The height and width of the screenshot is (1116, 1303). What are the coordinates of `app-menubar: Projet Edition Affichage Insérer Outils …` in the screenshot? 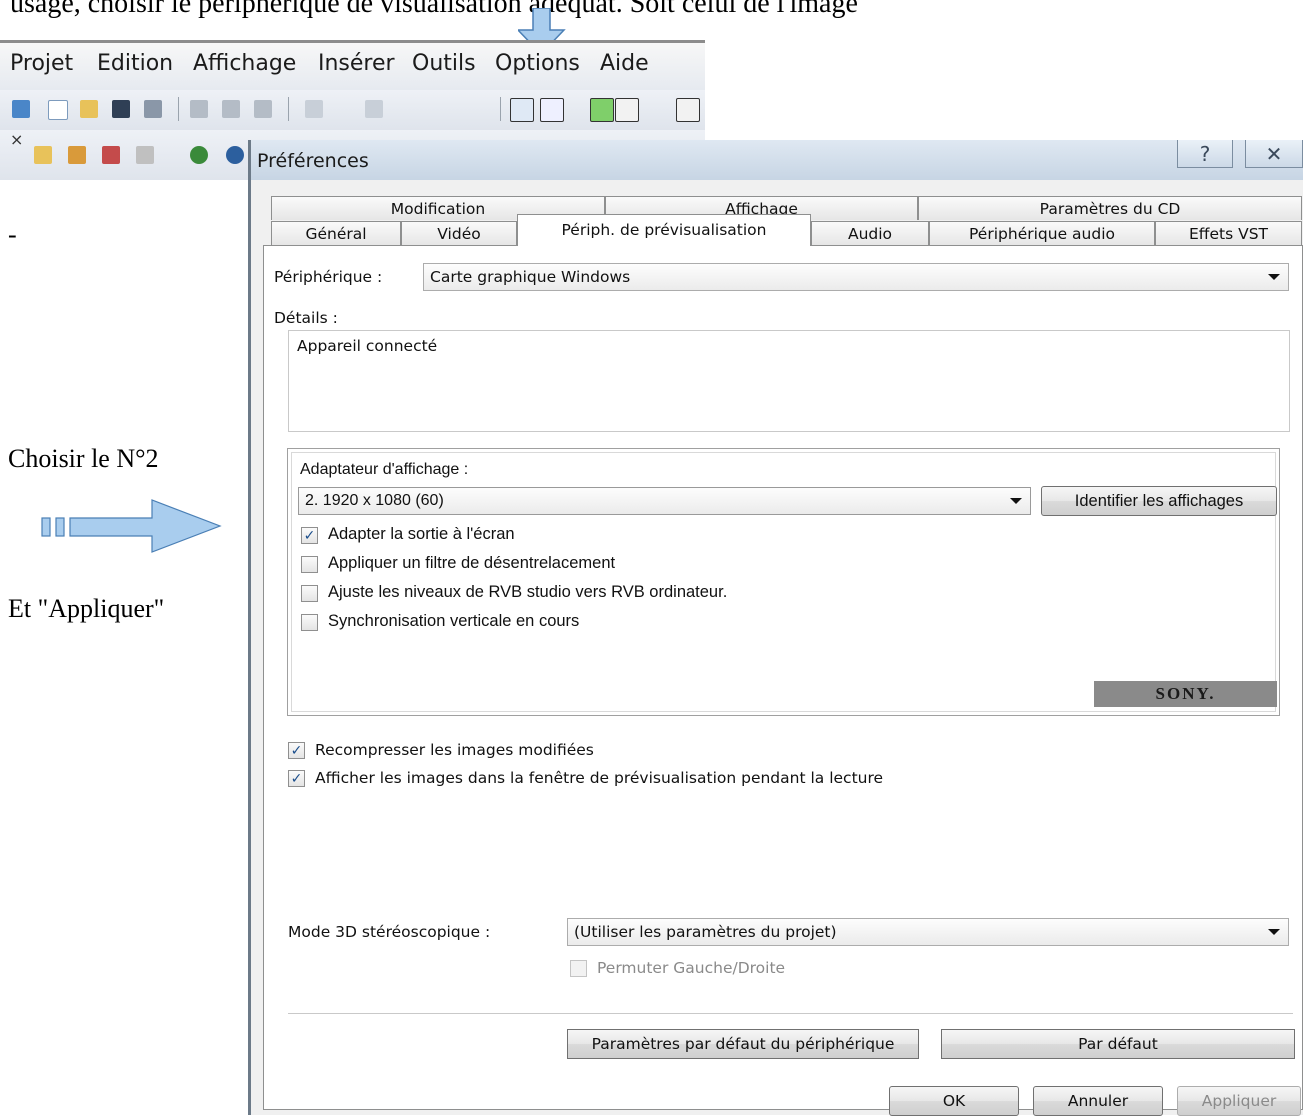 It's located at (352, 65).